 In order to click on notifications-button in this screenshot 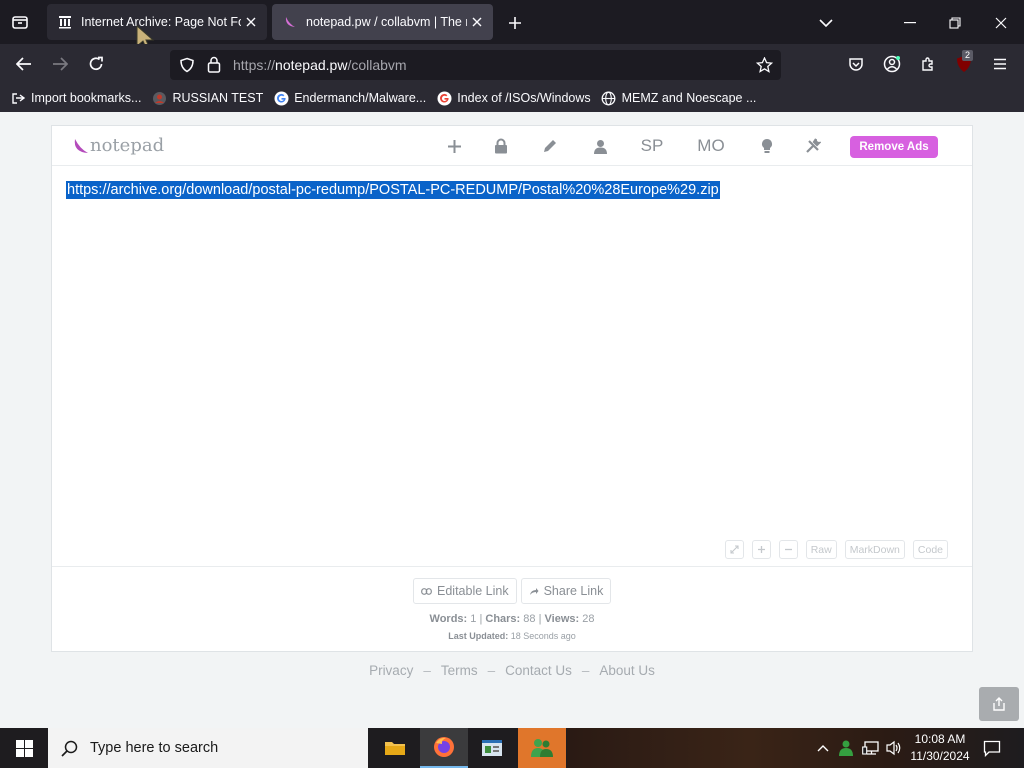, I will do `click(992, 748)`.